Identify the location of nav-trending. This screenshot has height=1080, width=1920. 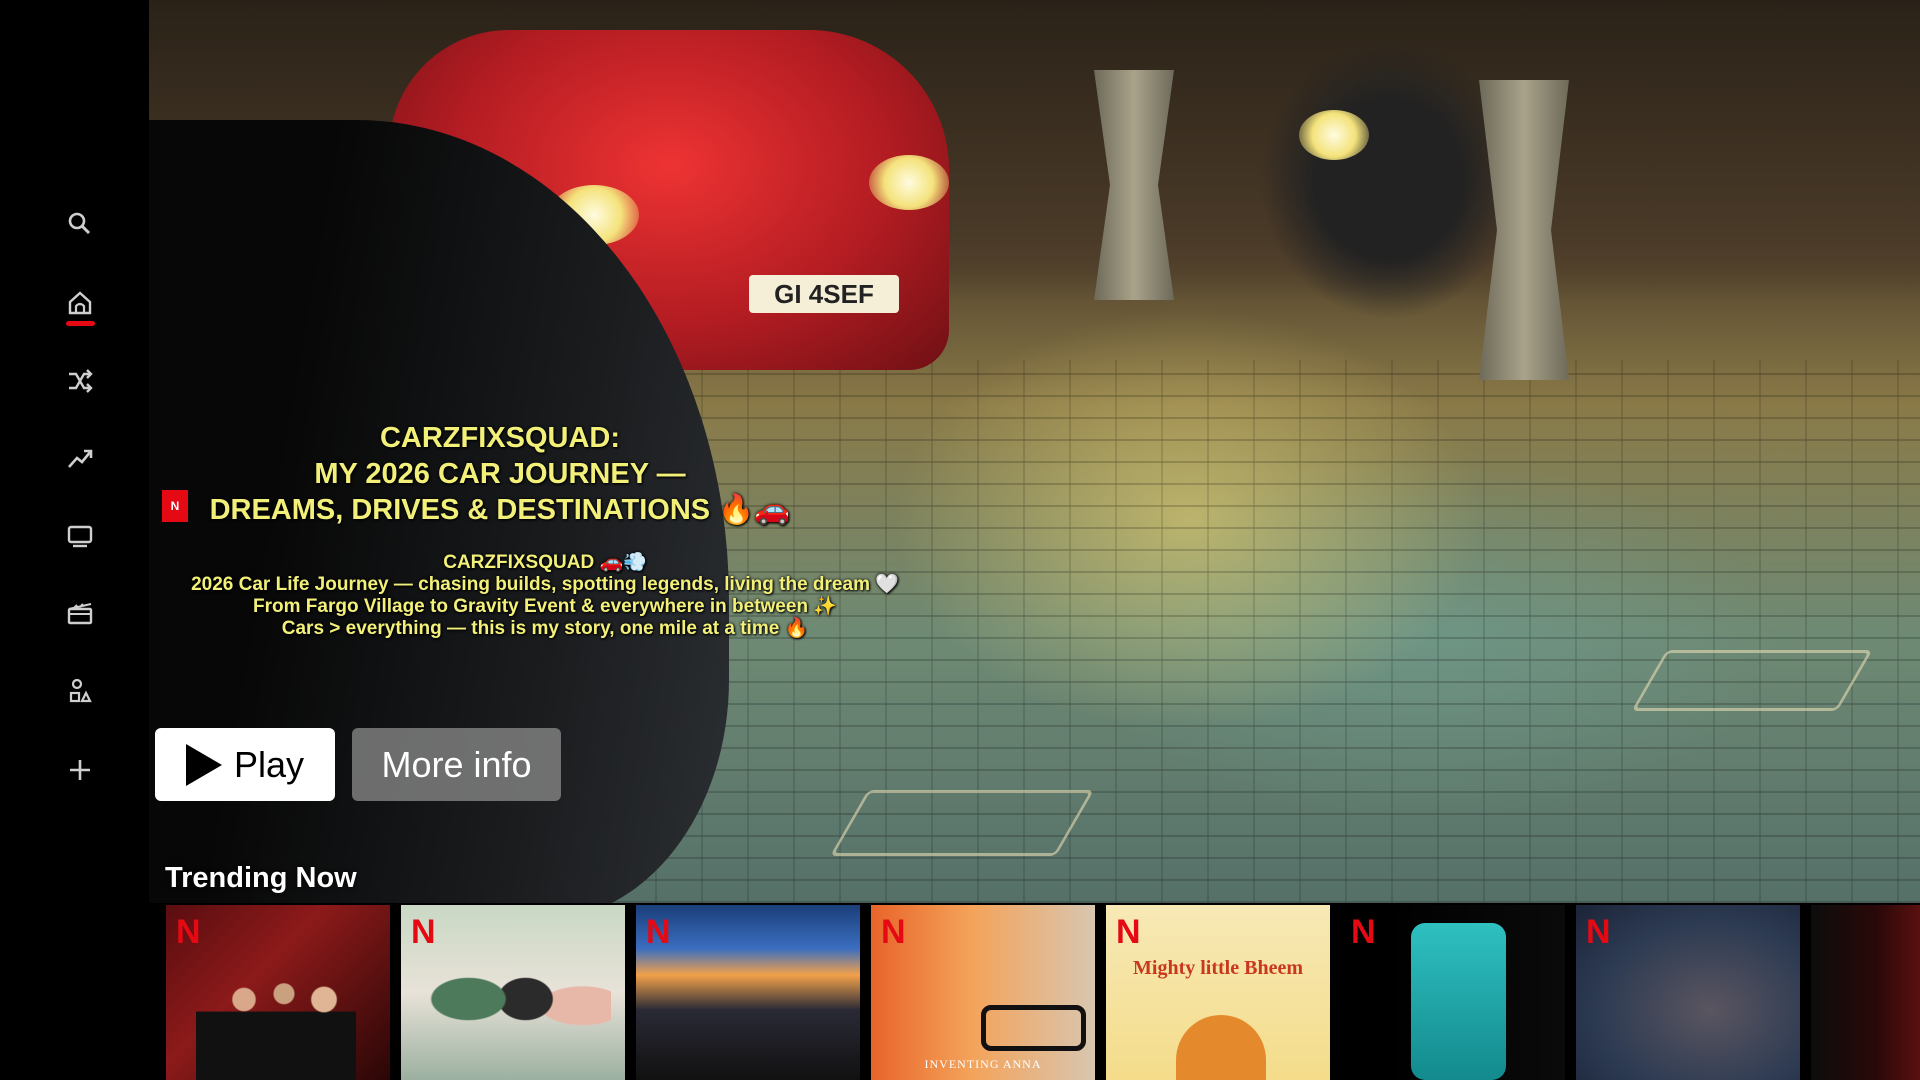
(80, 458).